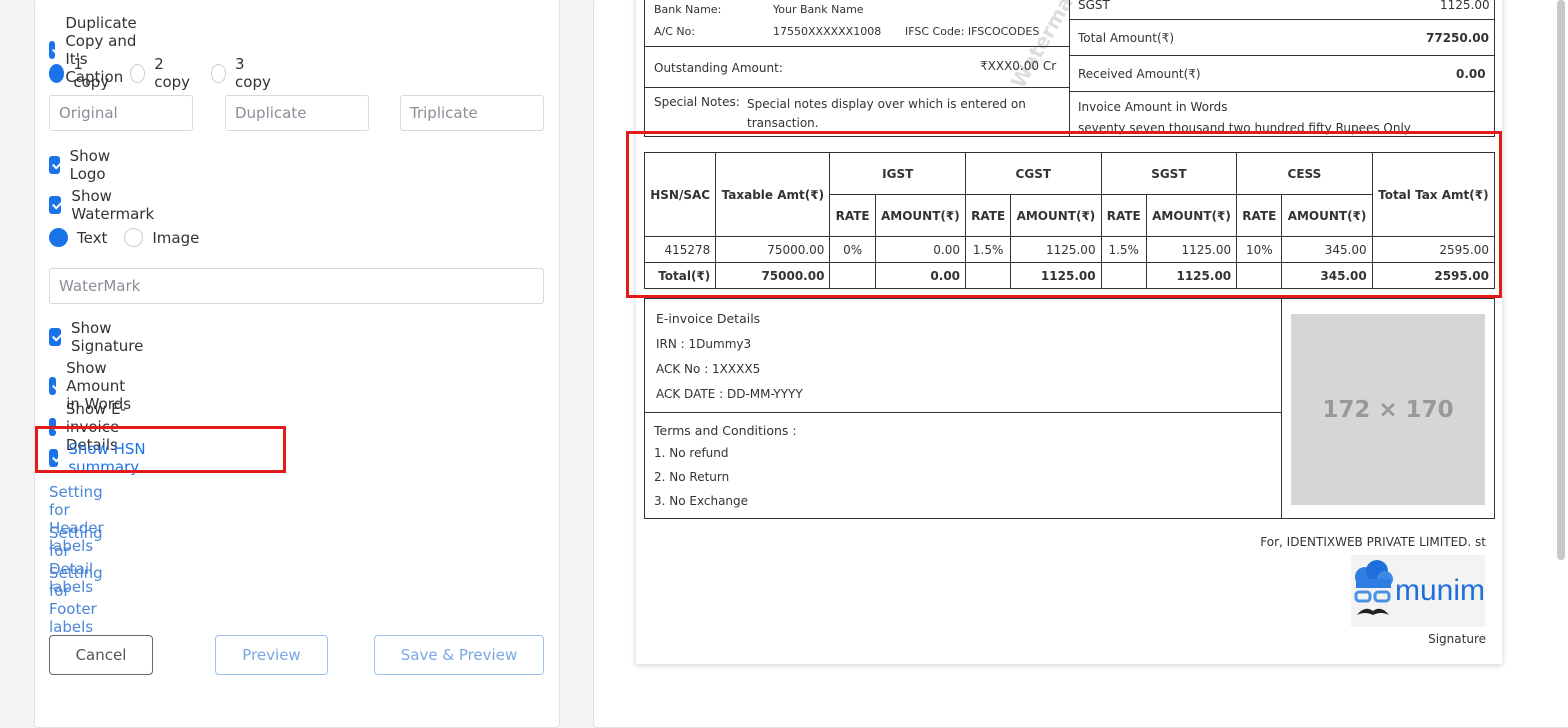 The image size is (1568, 728). What do you see at coordinates (1561, 280) in the screenshot?
I see `scrollbar` at bounding box center [1561, 280].